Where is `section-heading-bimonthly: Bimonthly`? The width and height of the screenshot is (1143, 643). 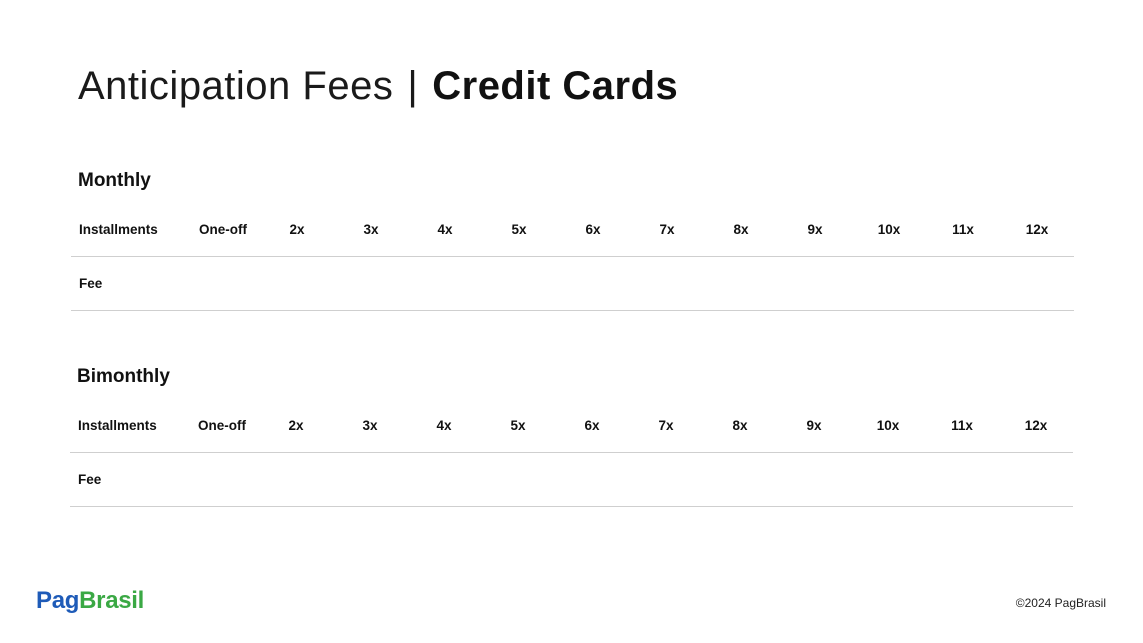
section-heading-bimonthly: Bimonthly is located at coordinates (123, 376).